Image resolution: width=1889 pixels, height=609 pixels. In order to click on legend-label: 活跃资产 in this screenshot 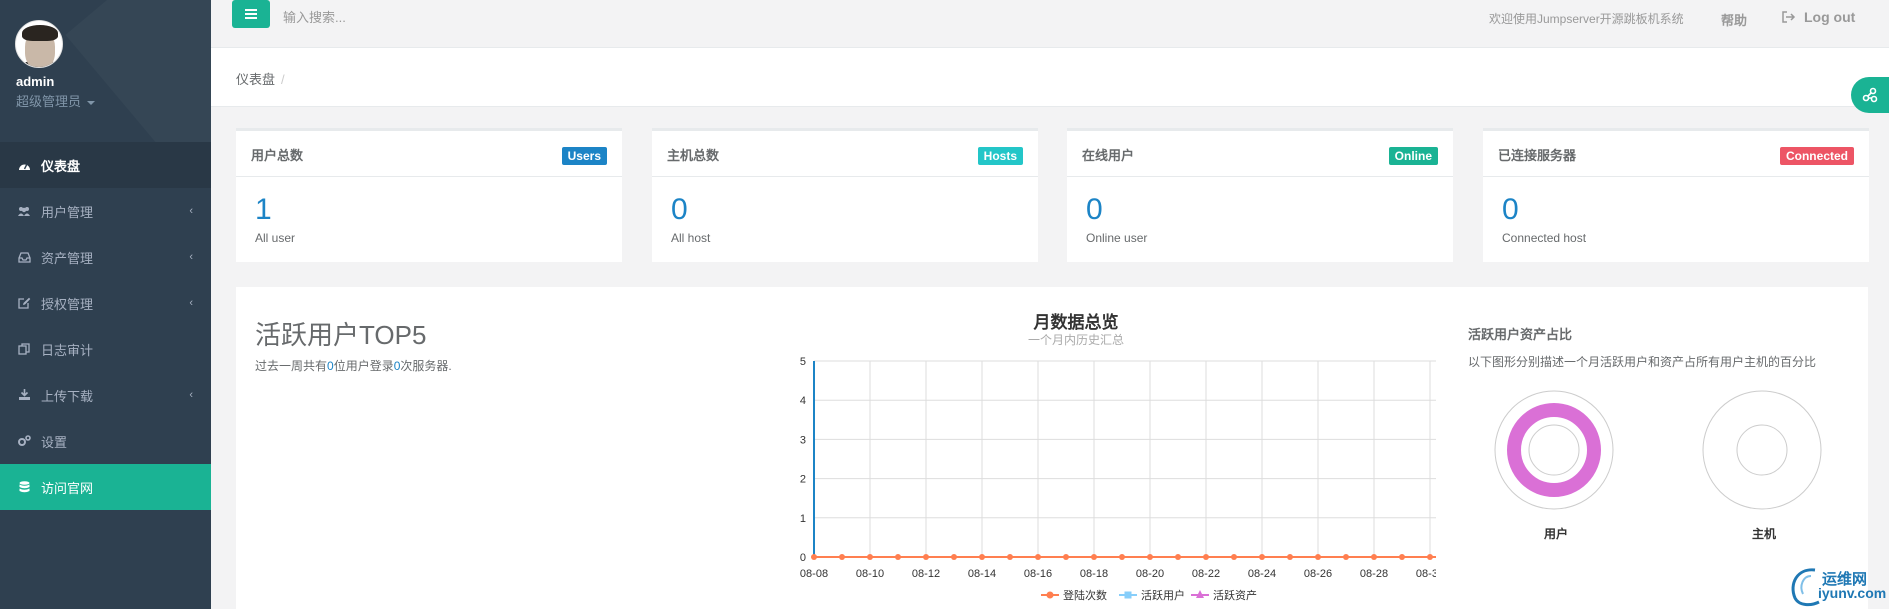, I will do `click(1235, 595)`.